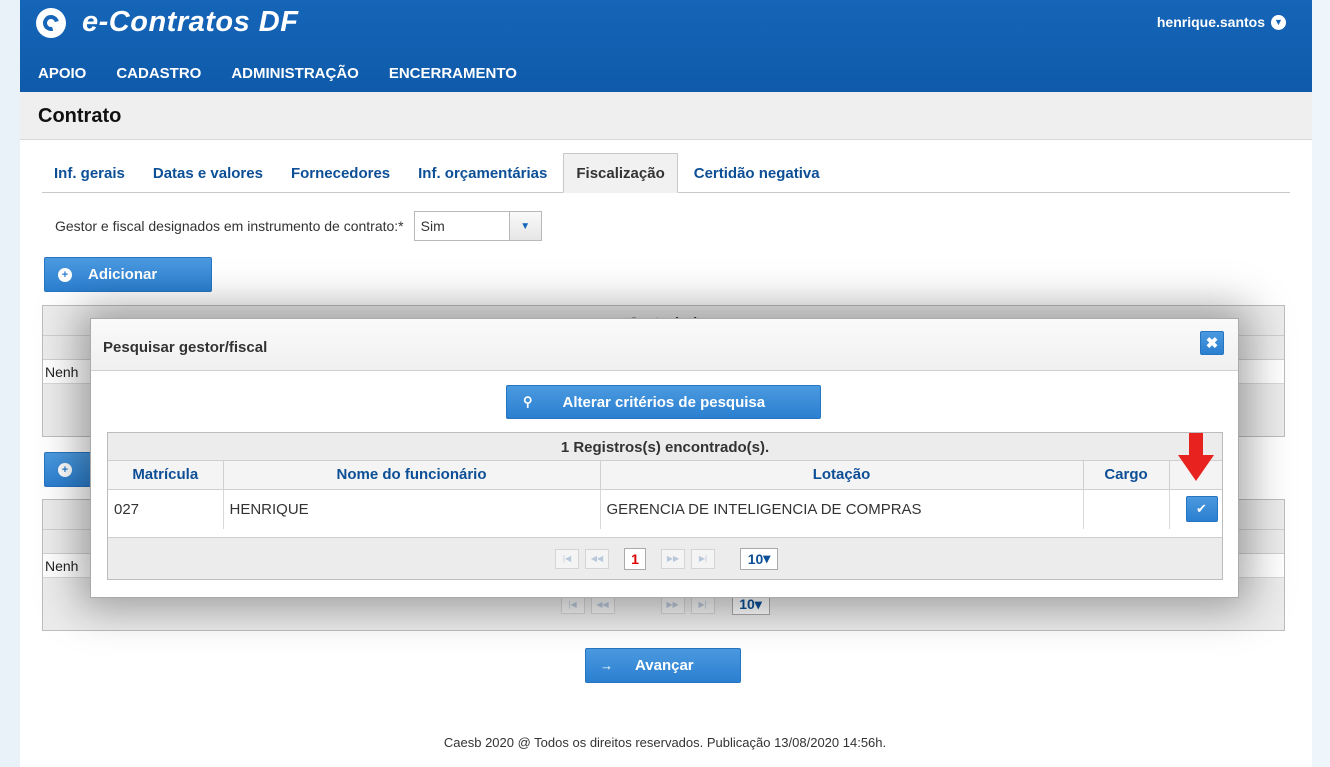  Describe the element at coordinates (295, 73) in the screenshot. I see `nav-item-administracao: ADMINISTRAÇÃO` at that location.